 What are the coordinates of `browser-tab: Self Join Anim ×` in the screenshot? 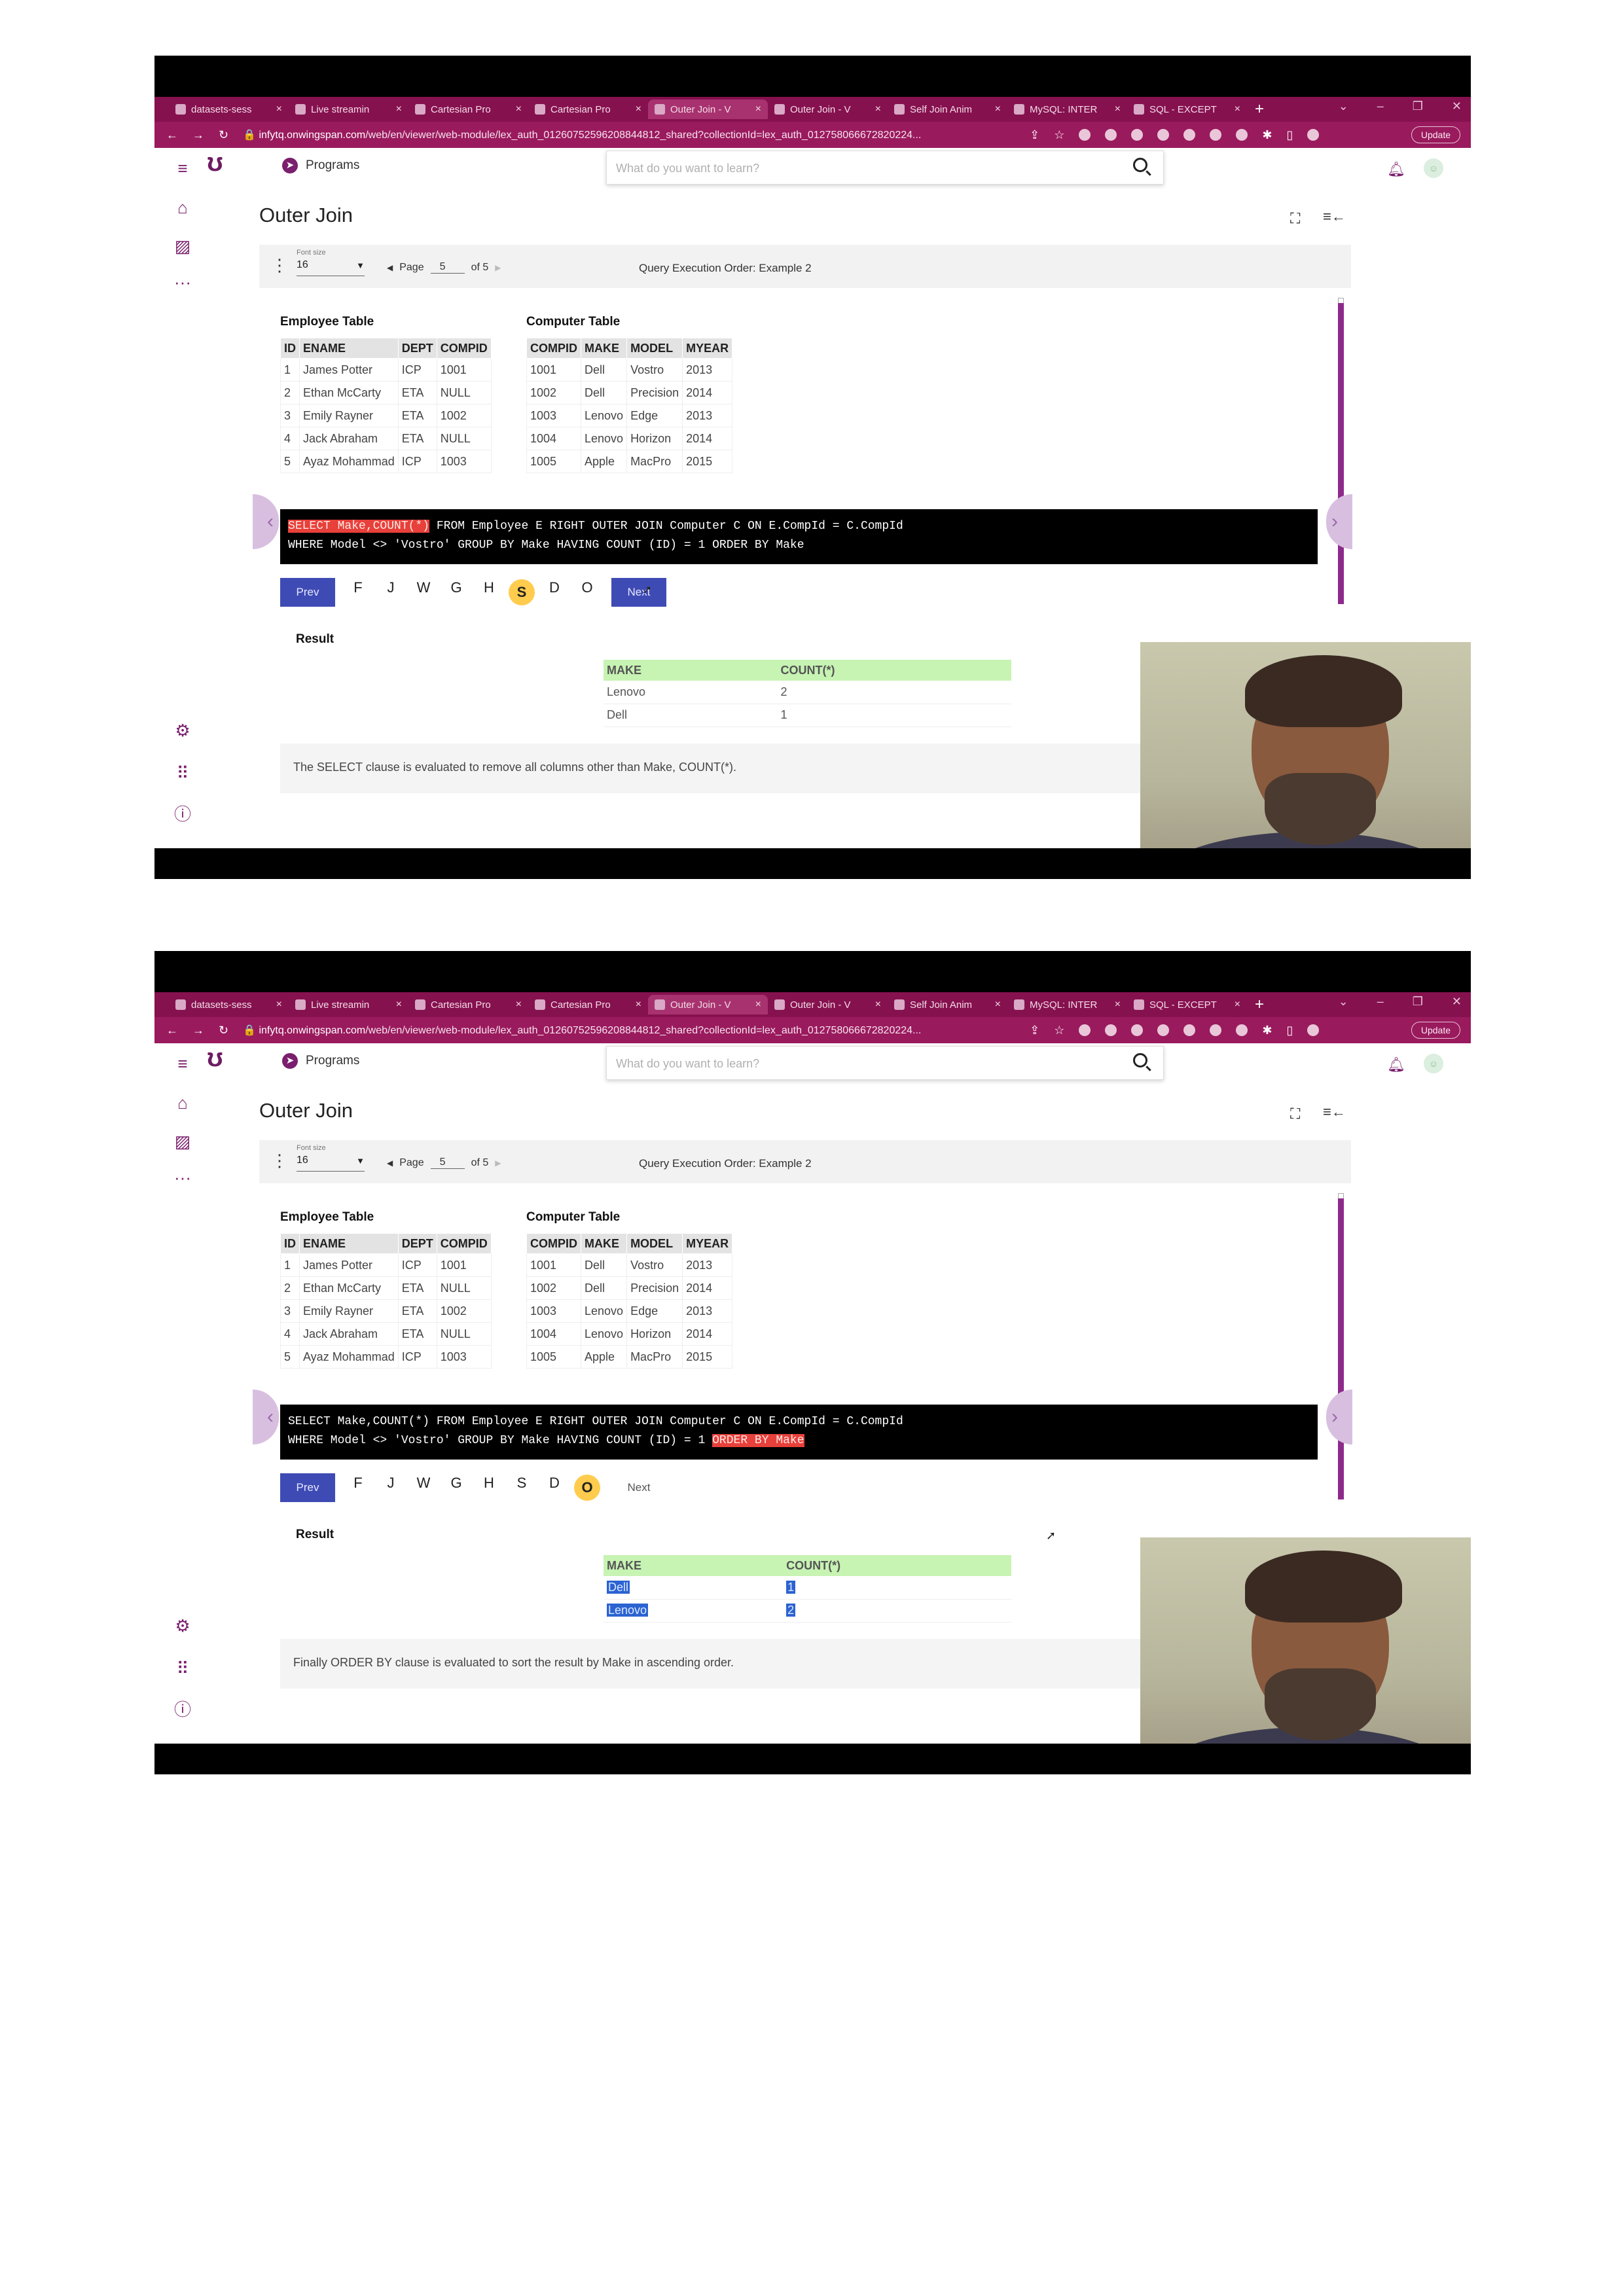 It's located at (947, 1004).